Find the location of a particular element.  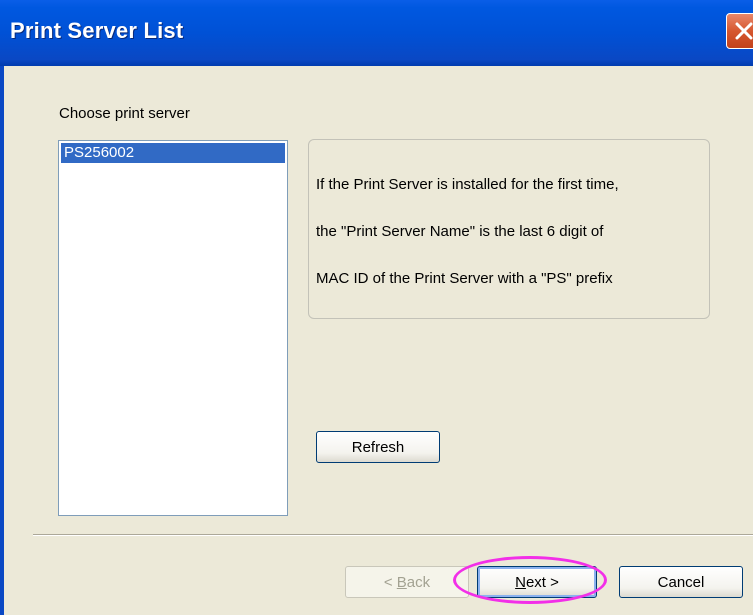

back-mnemonic: B is located at coordinates (401, 582).